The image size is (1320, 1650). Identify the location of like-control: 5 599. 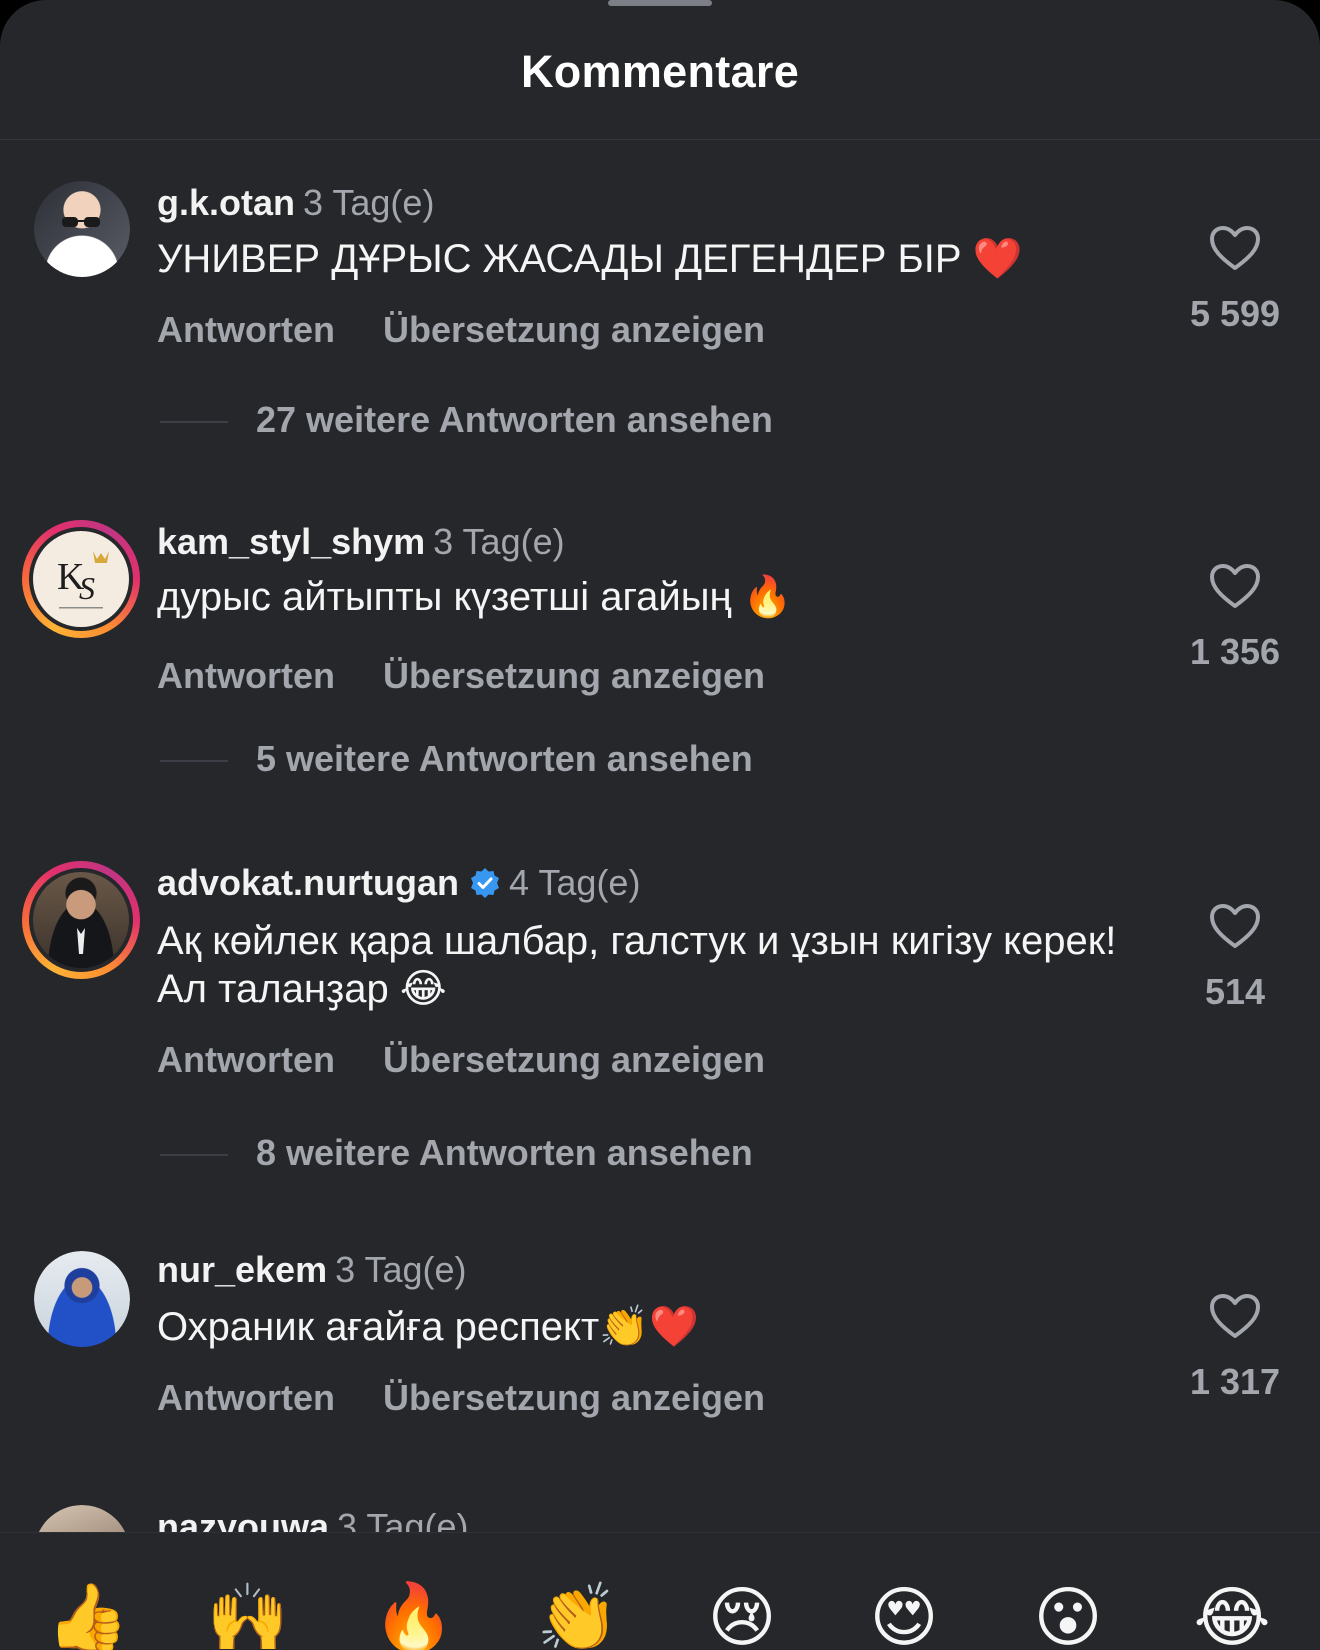
(1235, 280).